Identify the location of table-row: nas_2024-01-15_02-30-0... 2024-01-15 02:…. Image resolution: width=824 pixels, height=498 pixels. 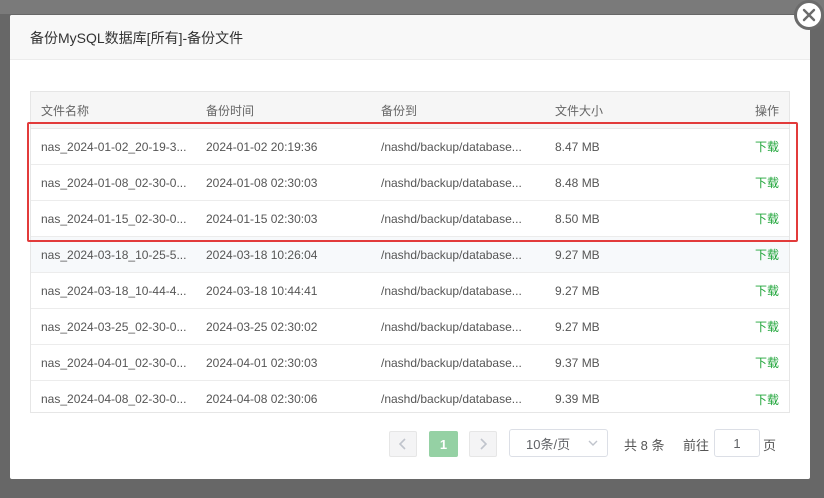
(410, 219).